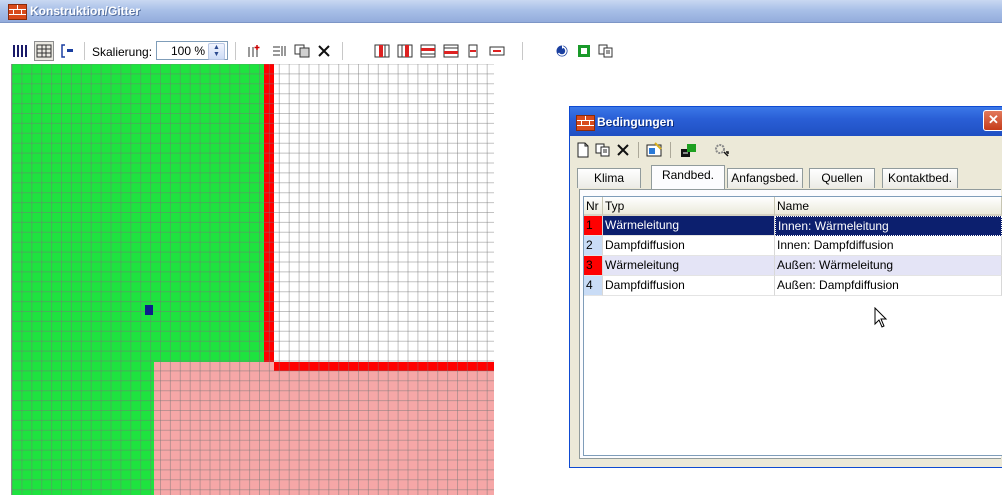 The image size is (1002, 495). What do you see at coordinates (593, 246) in the screenshot?
I see `row-nr: 2` at bounding box center [593, 246].